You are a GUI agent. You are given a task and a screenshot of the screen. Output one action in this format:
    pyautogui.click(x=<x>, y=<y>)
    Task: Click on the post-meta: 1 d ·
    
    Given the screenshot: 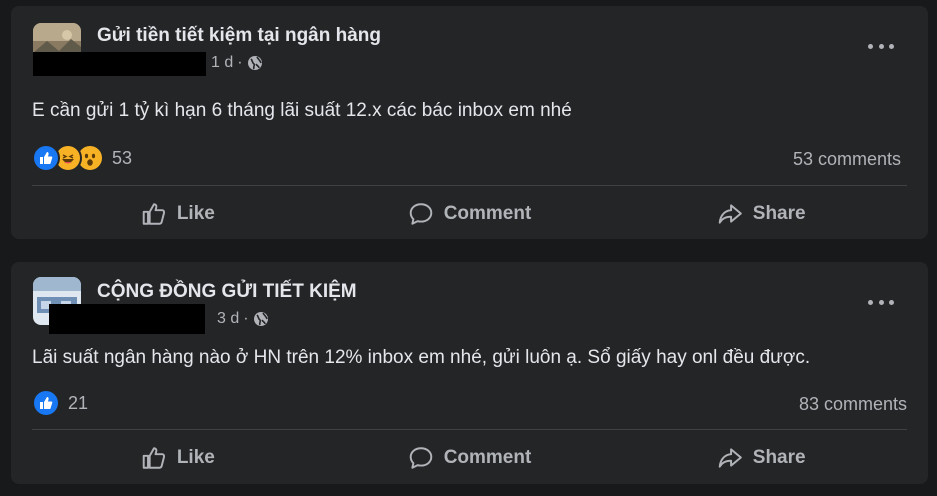 What is the action you would take?
    pyautogui.click(x=237, y=63)
    